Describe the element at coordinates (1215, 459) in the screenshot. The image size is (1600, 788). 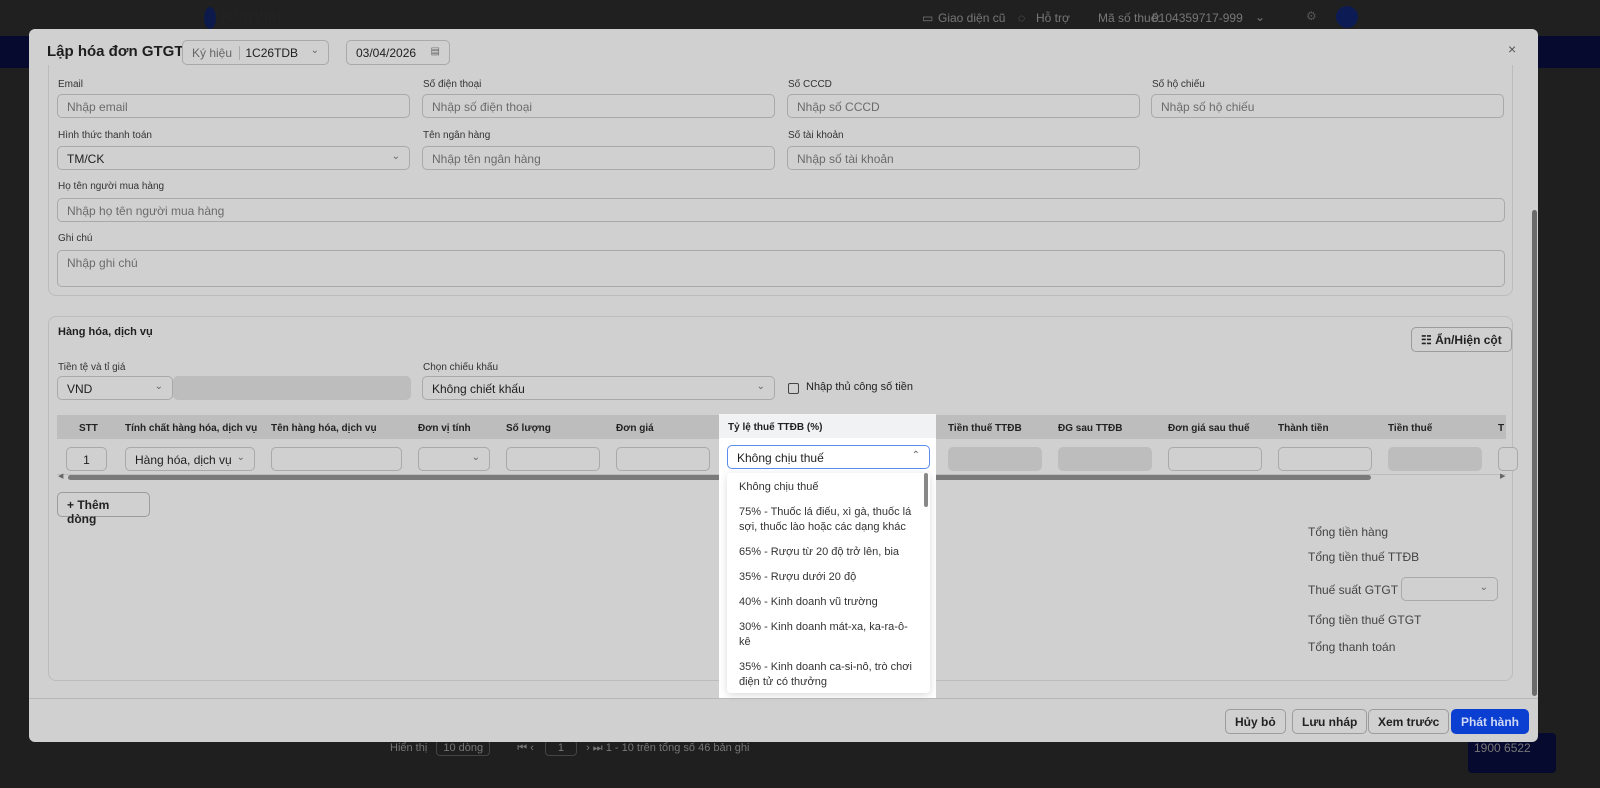
I see `row-price-after-tax-input` at that location.